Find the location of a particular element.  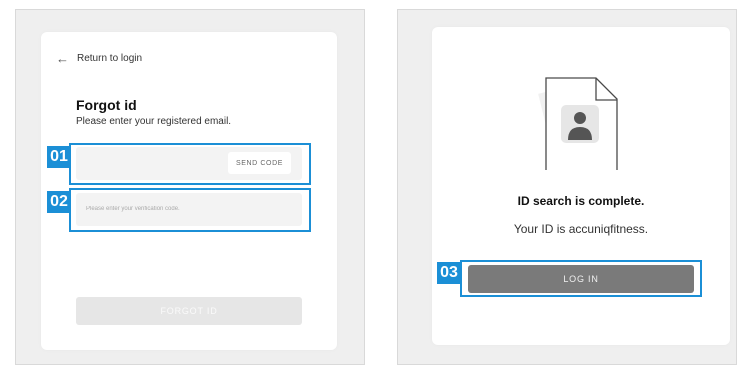

page-title: Forgot id is located at coordinates (106, 105).